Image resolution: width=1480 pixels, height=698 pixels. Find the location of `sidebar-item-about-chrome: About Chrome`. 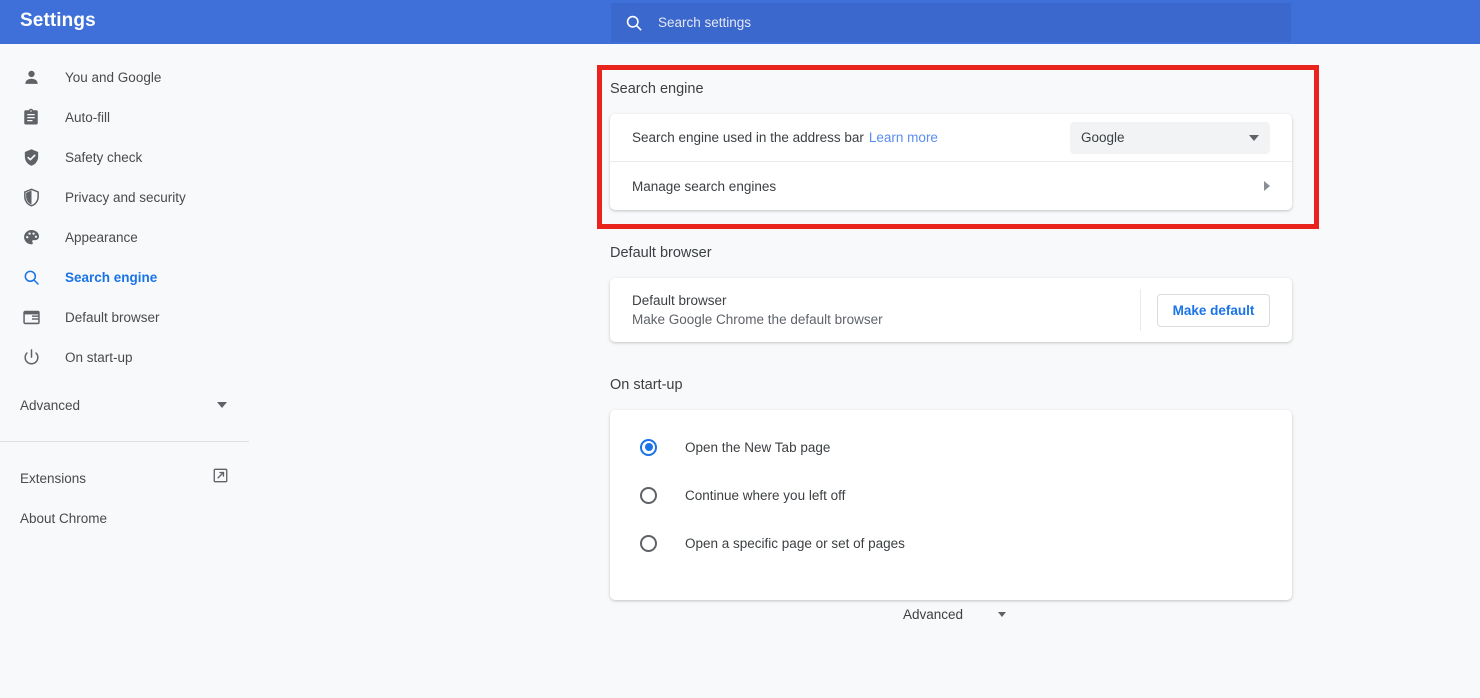

sidebar-item-about-chrome: About Chrome is located at coordinates (124, 518).